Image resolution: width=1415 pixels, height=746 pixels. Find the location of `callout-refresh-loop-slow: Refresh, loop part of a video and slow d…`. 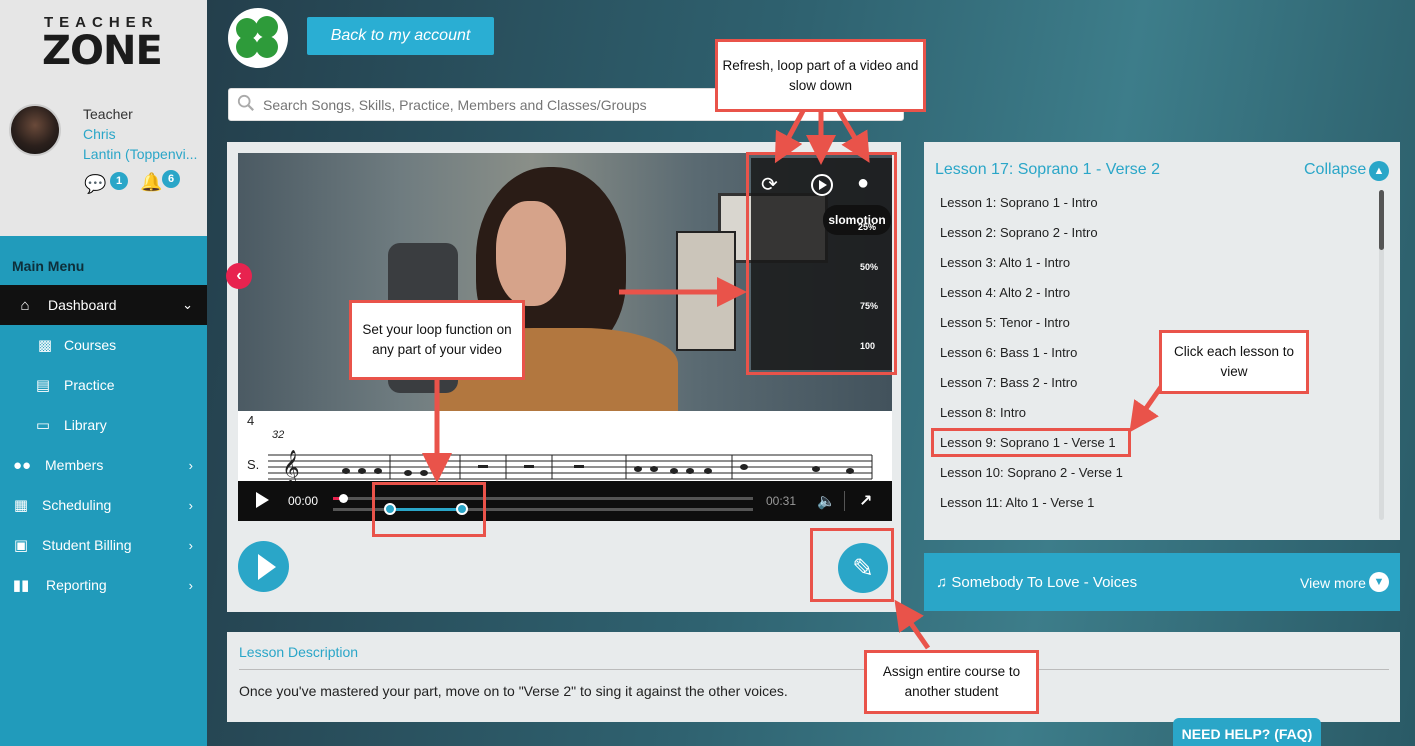

callout-refresh-loop-slow: Refresh, loop part of a video and slow d… is located at coordinates (820, 75).